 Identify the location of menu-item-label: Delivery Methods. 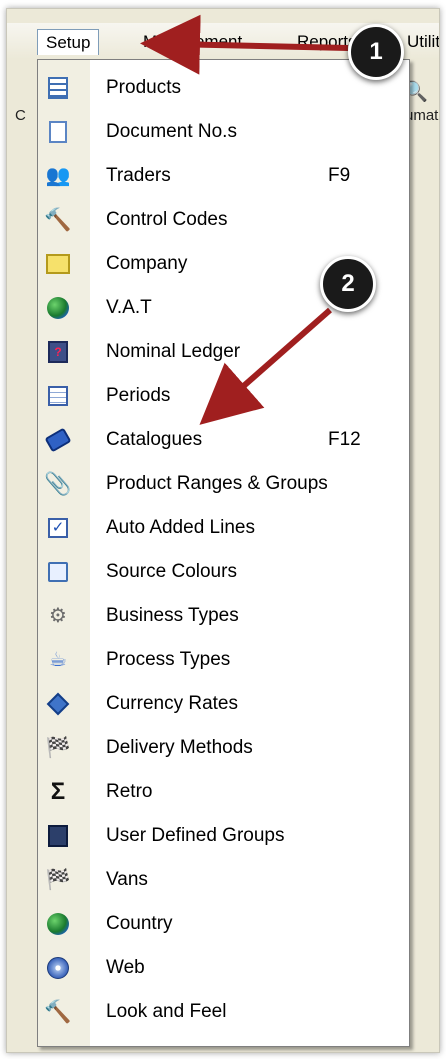
(179, 747).